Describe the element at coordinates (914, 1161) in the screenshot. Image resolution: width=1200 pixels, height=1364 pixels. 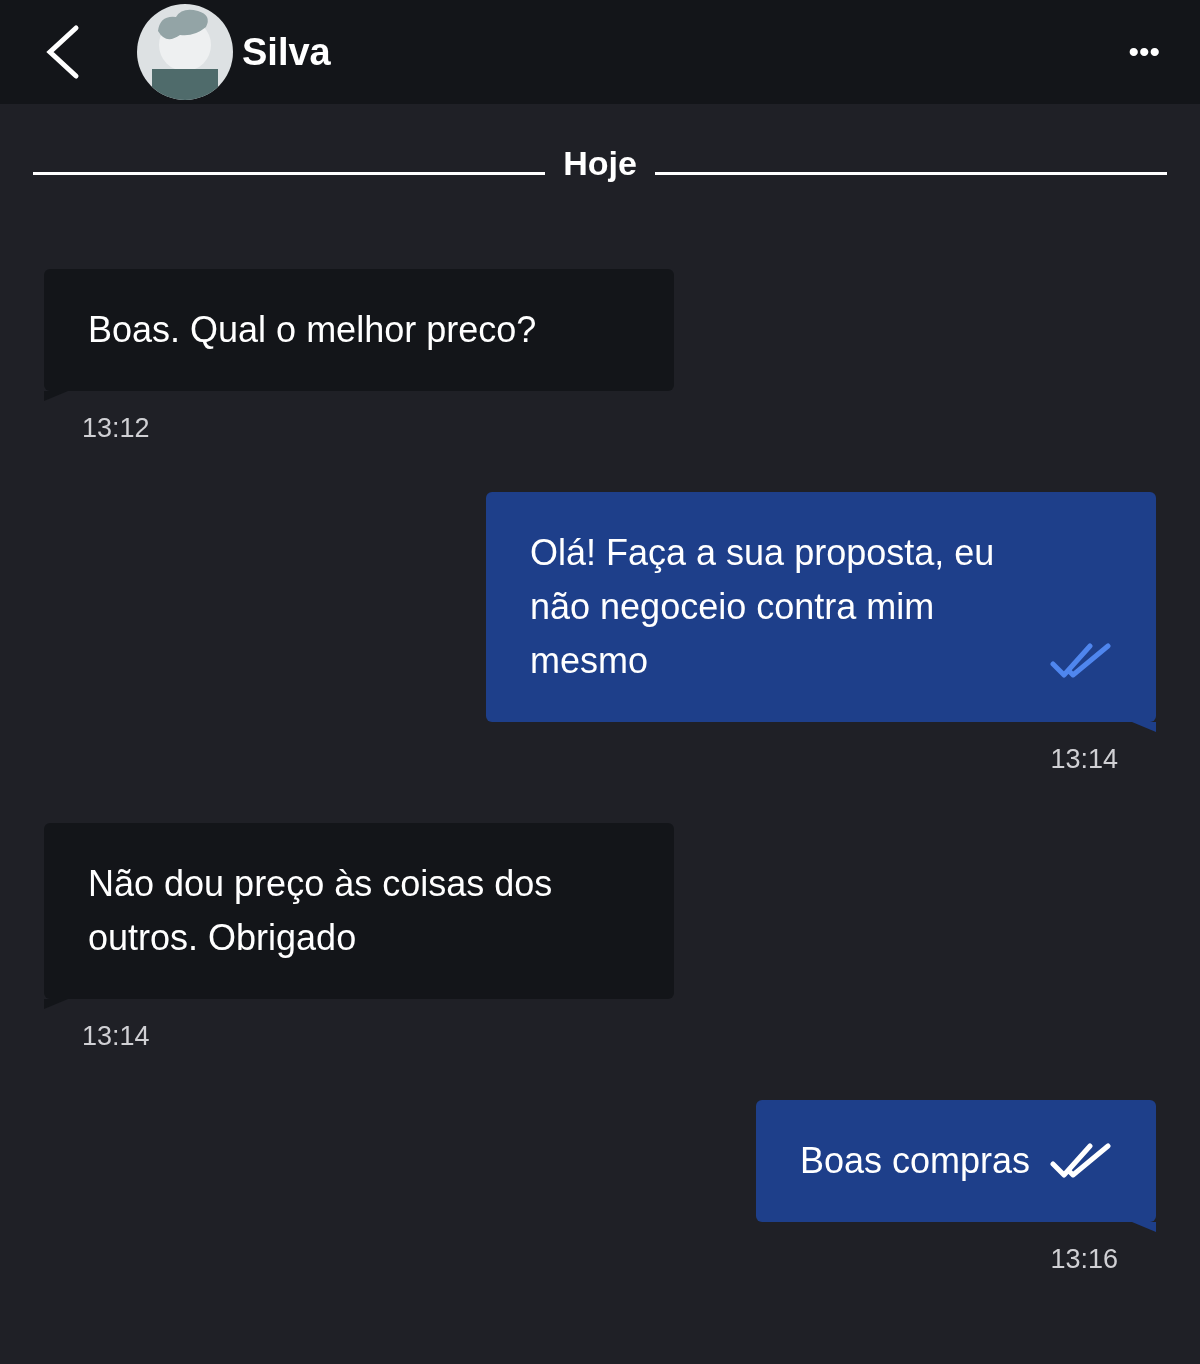
I see `message-text: Boas compras` at that location.